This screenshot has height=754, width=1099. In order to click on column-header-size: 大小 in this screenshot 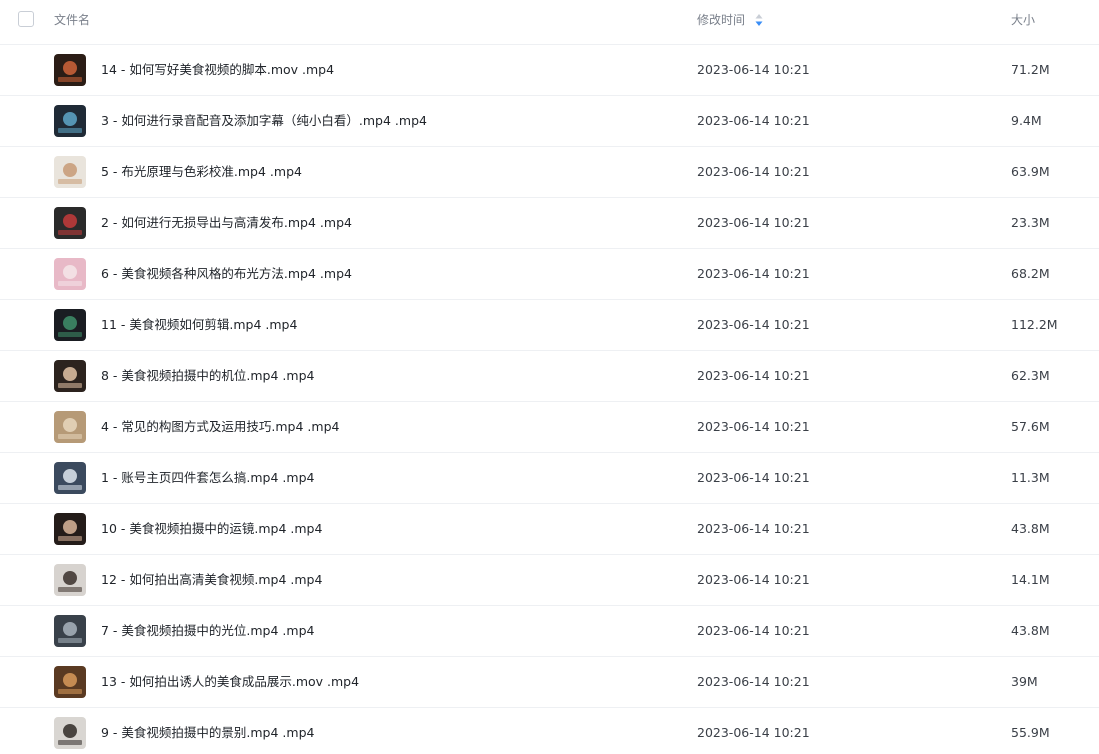, I will do `click(1023, 20)`.